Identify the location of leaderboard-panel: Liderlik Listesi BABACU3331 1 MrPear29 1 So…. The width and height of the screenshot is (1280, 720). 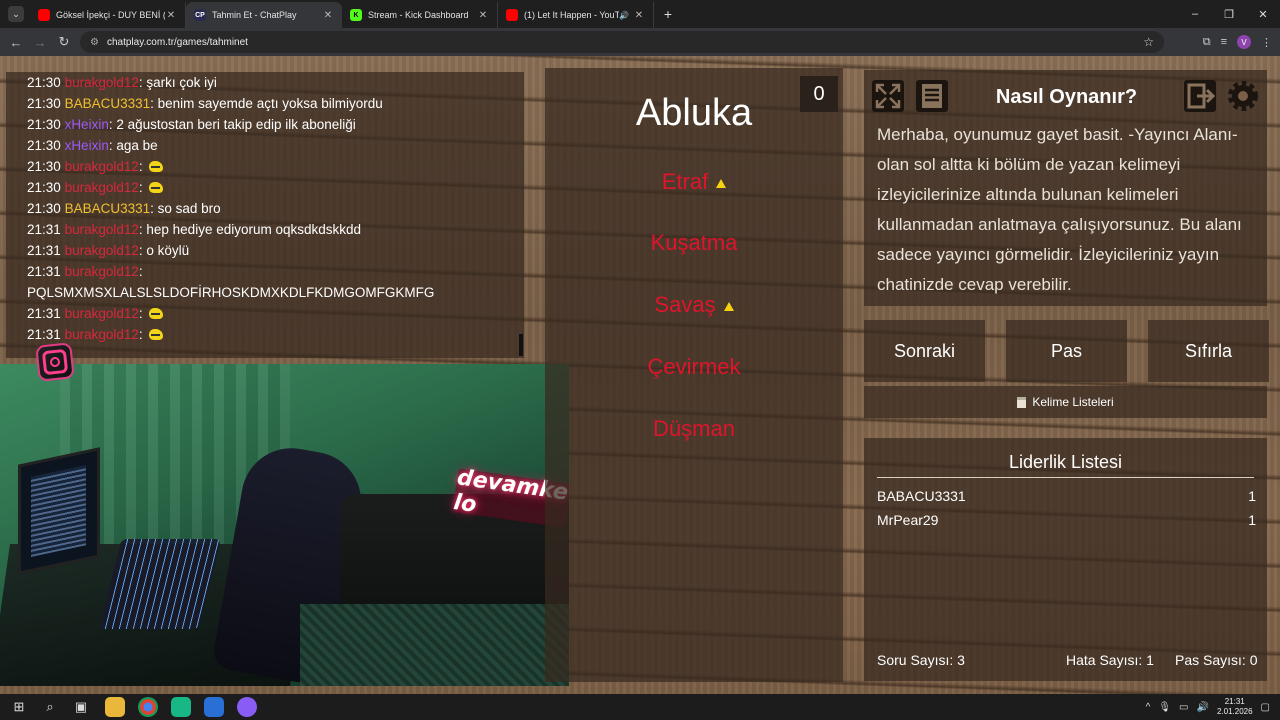
(1065, 559).